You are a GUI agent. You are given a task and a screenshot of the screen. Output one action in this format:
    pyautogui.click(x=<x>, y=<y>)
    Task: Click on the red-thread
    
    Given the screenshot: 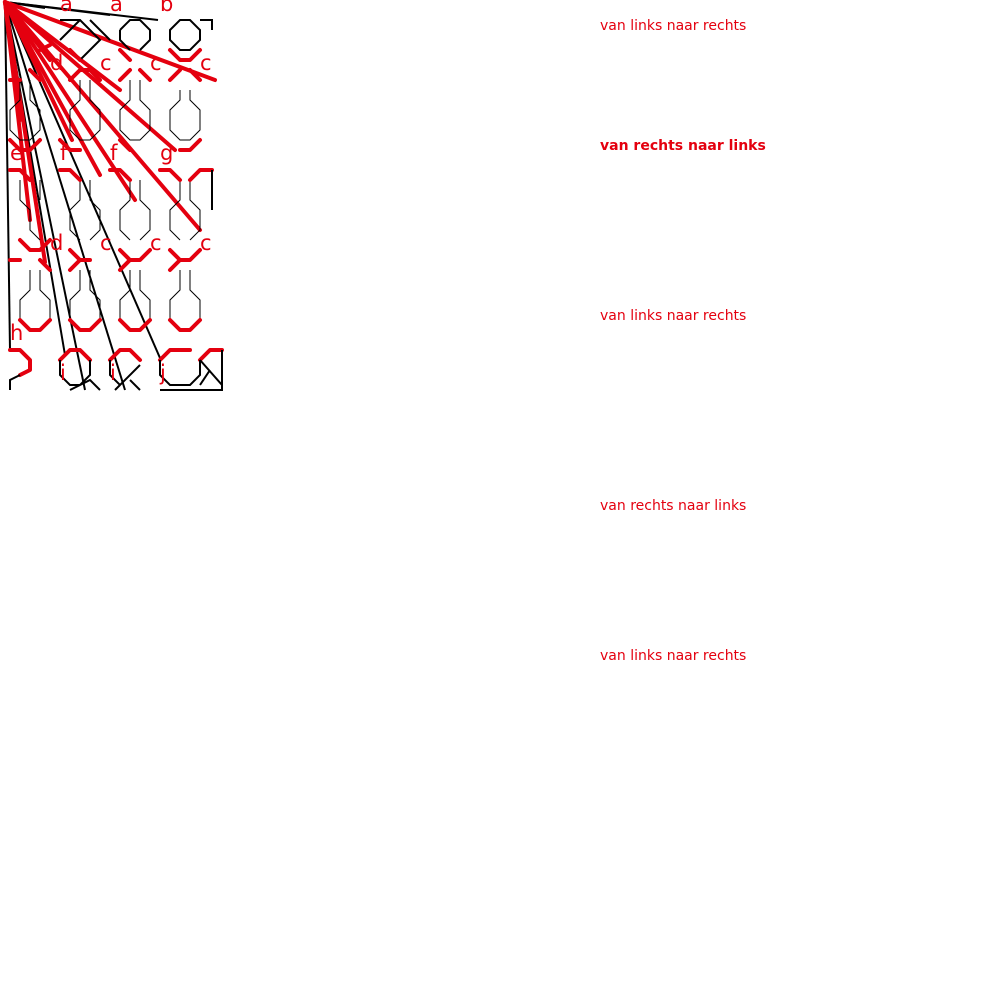 What is the action you would take?
    pyautogui.click(x=105, y=295)
    